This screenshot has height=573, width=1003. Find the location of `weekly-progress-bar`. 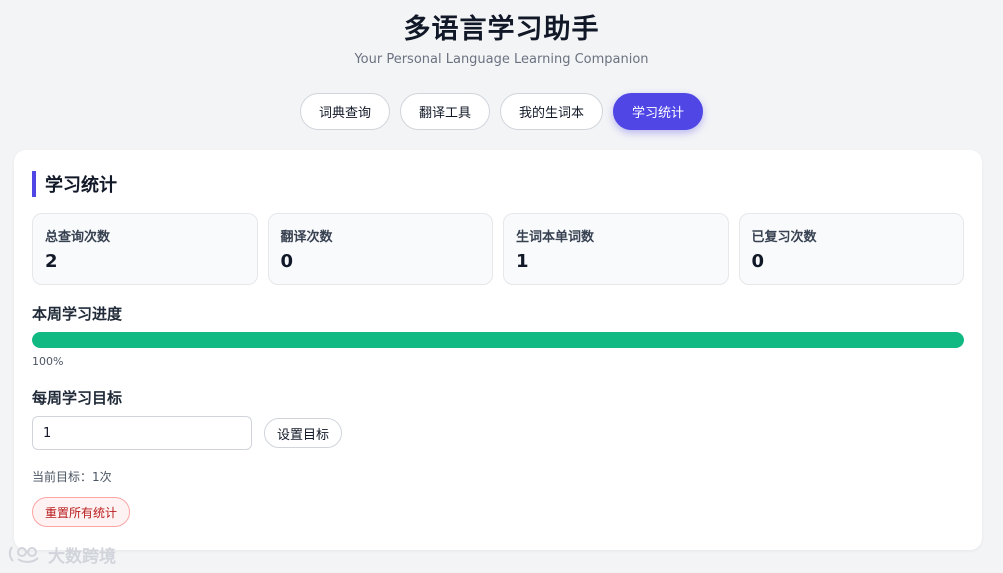

weekly-progress-bar is located at coordinates (498, 340).